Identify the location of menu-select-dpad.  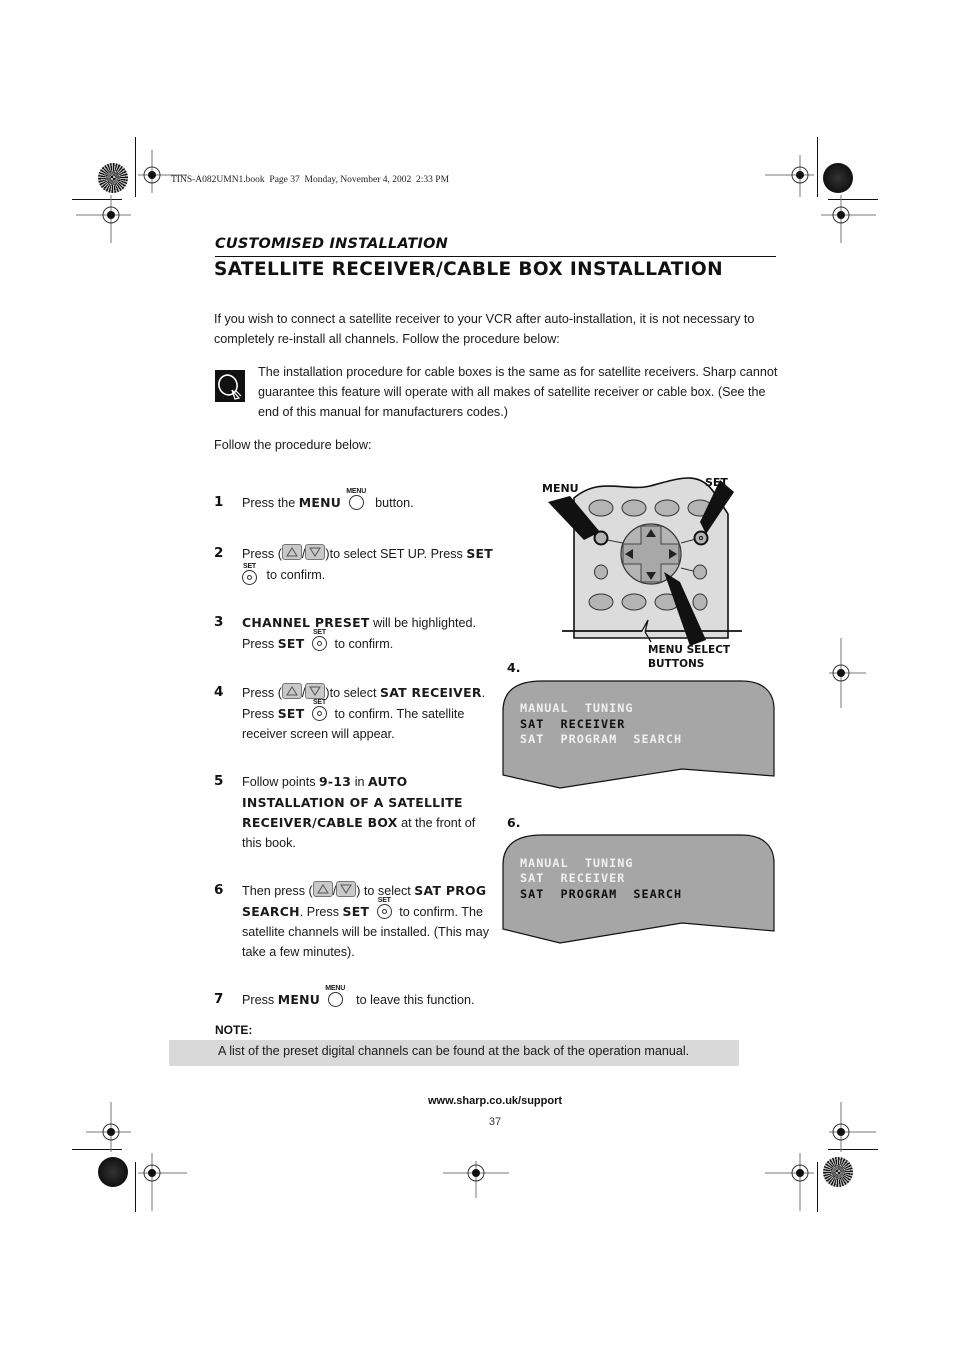
(651, 554).